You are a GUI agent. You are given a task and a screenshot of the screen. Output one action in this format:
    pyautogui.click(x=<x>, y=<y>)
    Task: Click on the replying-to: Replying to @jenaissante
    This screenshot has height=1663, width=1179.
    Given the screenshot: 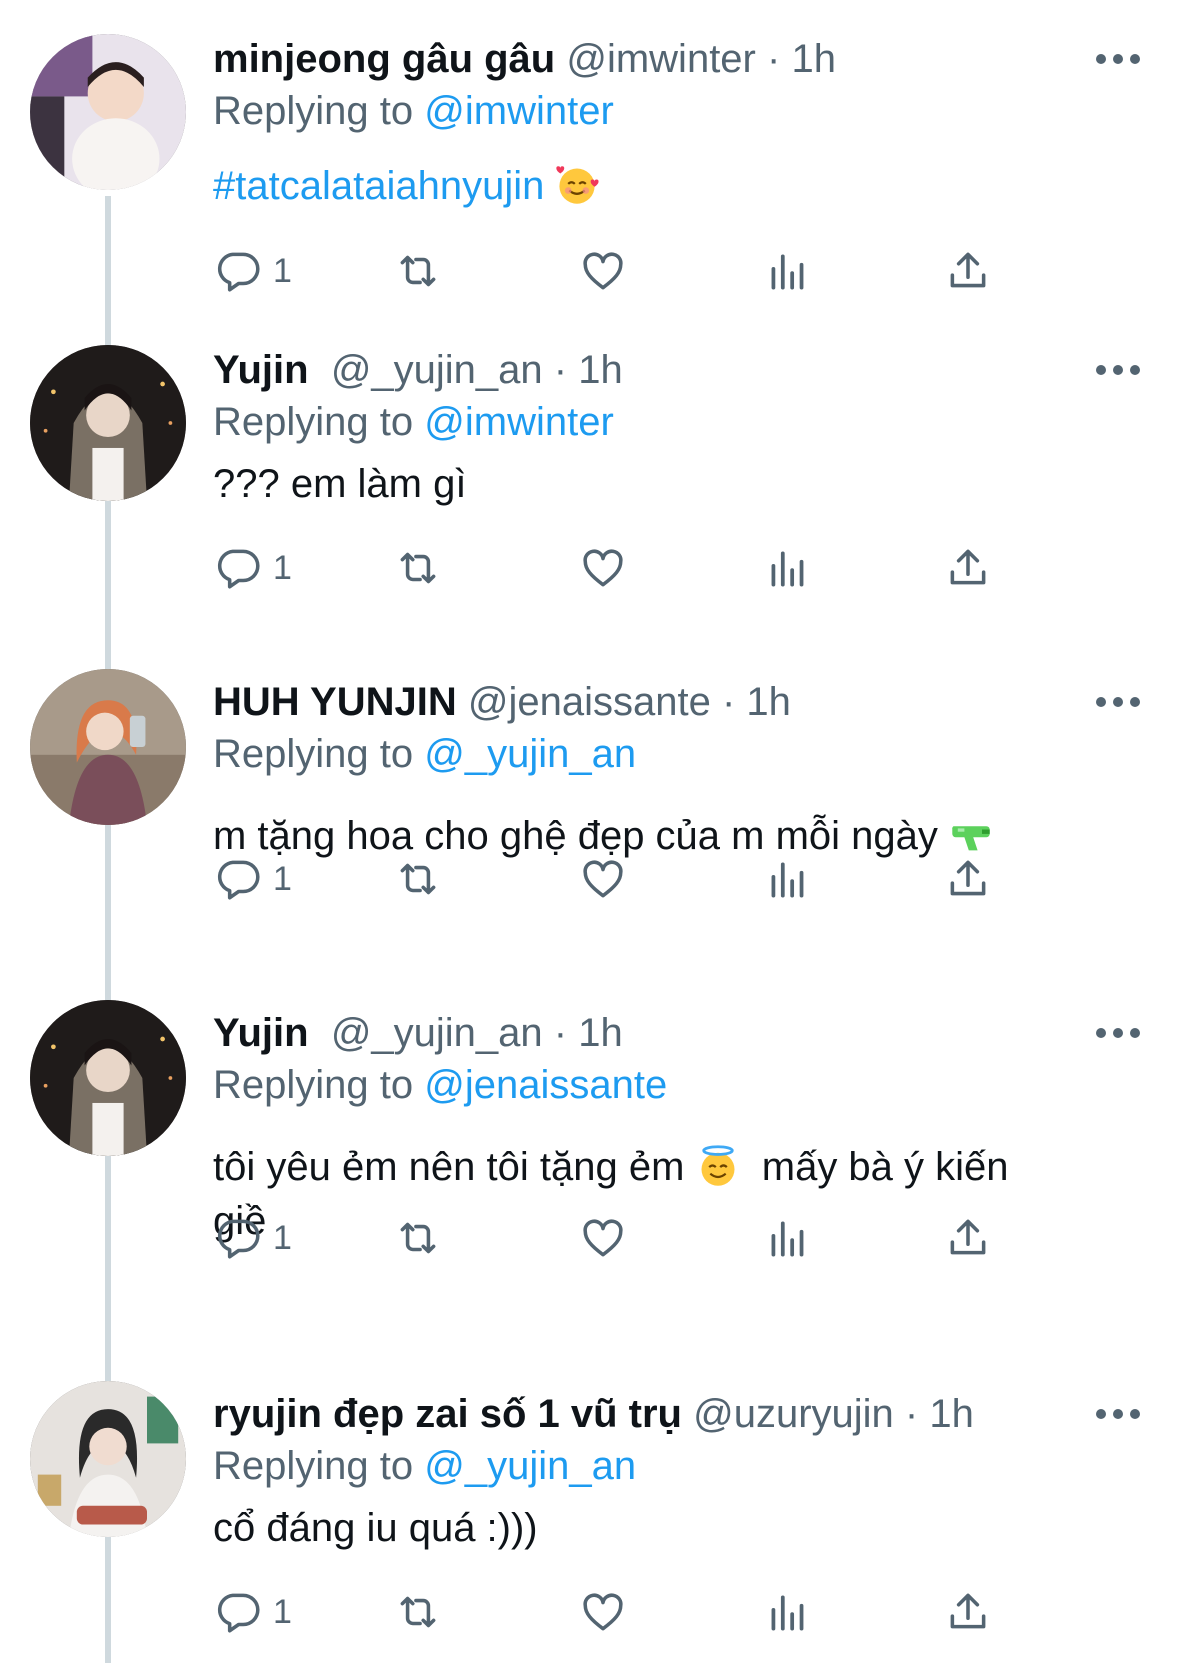 What is the action you would take?
    pyautogui.click(x=440, y=1085)
    